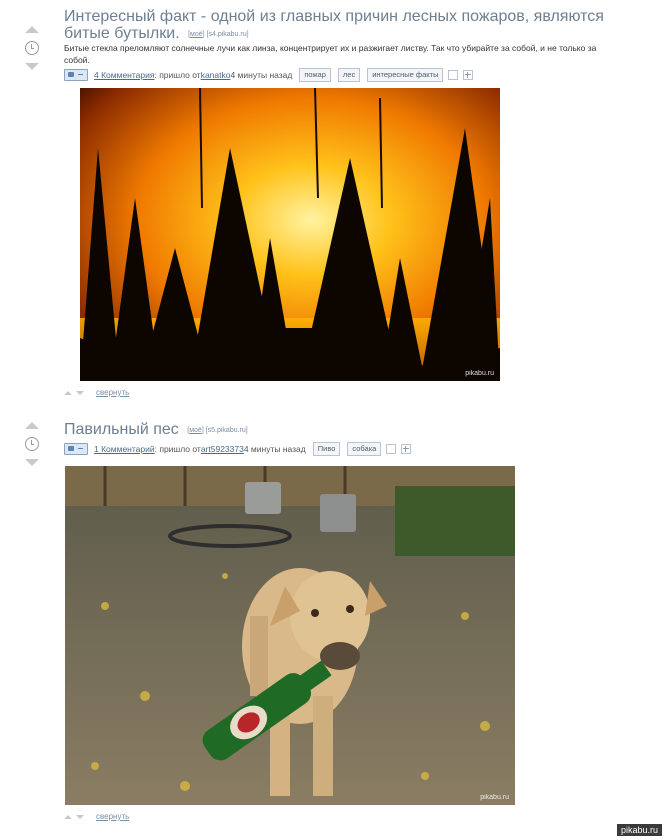 This screenshot has width=666, height=840. I want to click on post-source: [моё] [s4.pikabu.ru], so click(218, 34).